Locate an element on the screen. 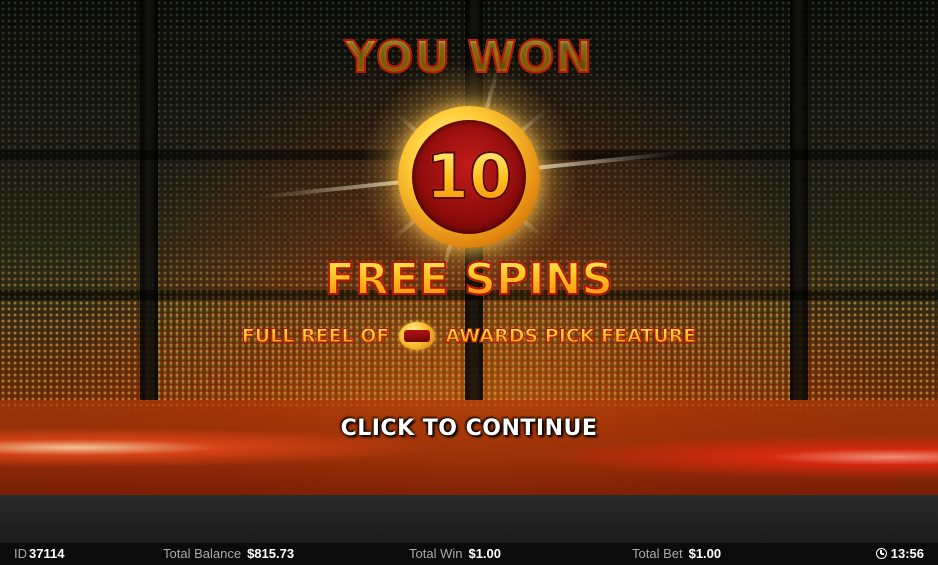  clock-time: 13:56 is located at coordinates (907, 553).